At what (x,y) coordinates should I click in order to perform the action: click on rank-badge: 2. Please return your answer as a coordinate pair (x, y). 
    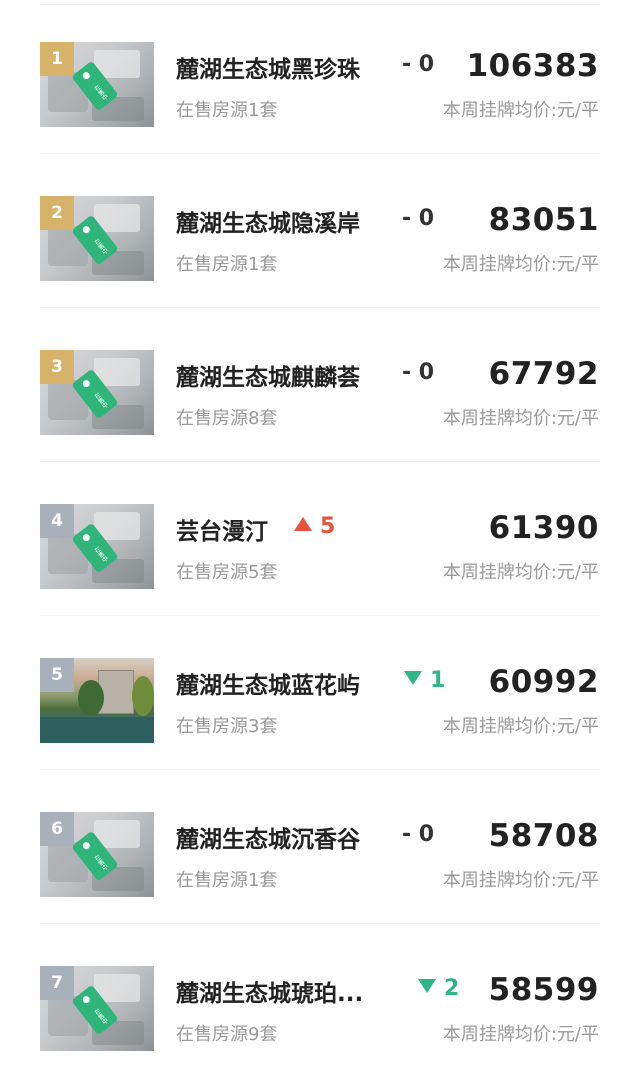
    Looking at the image, I should click on (57, 213).